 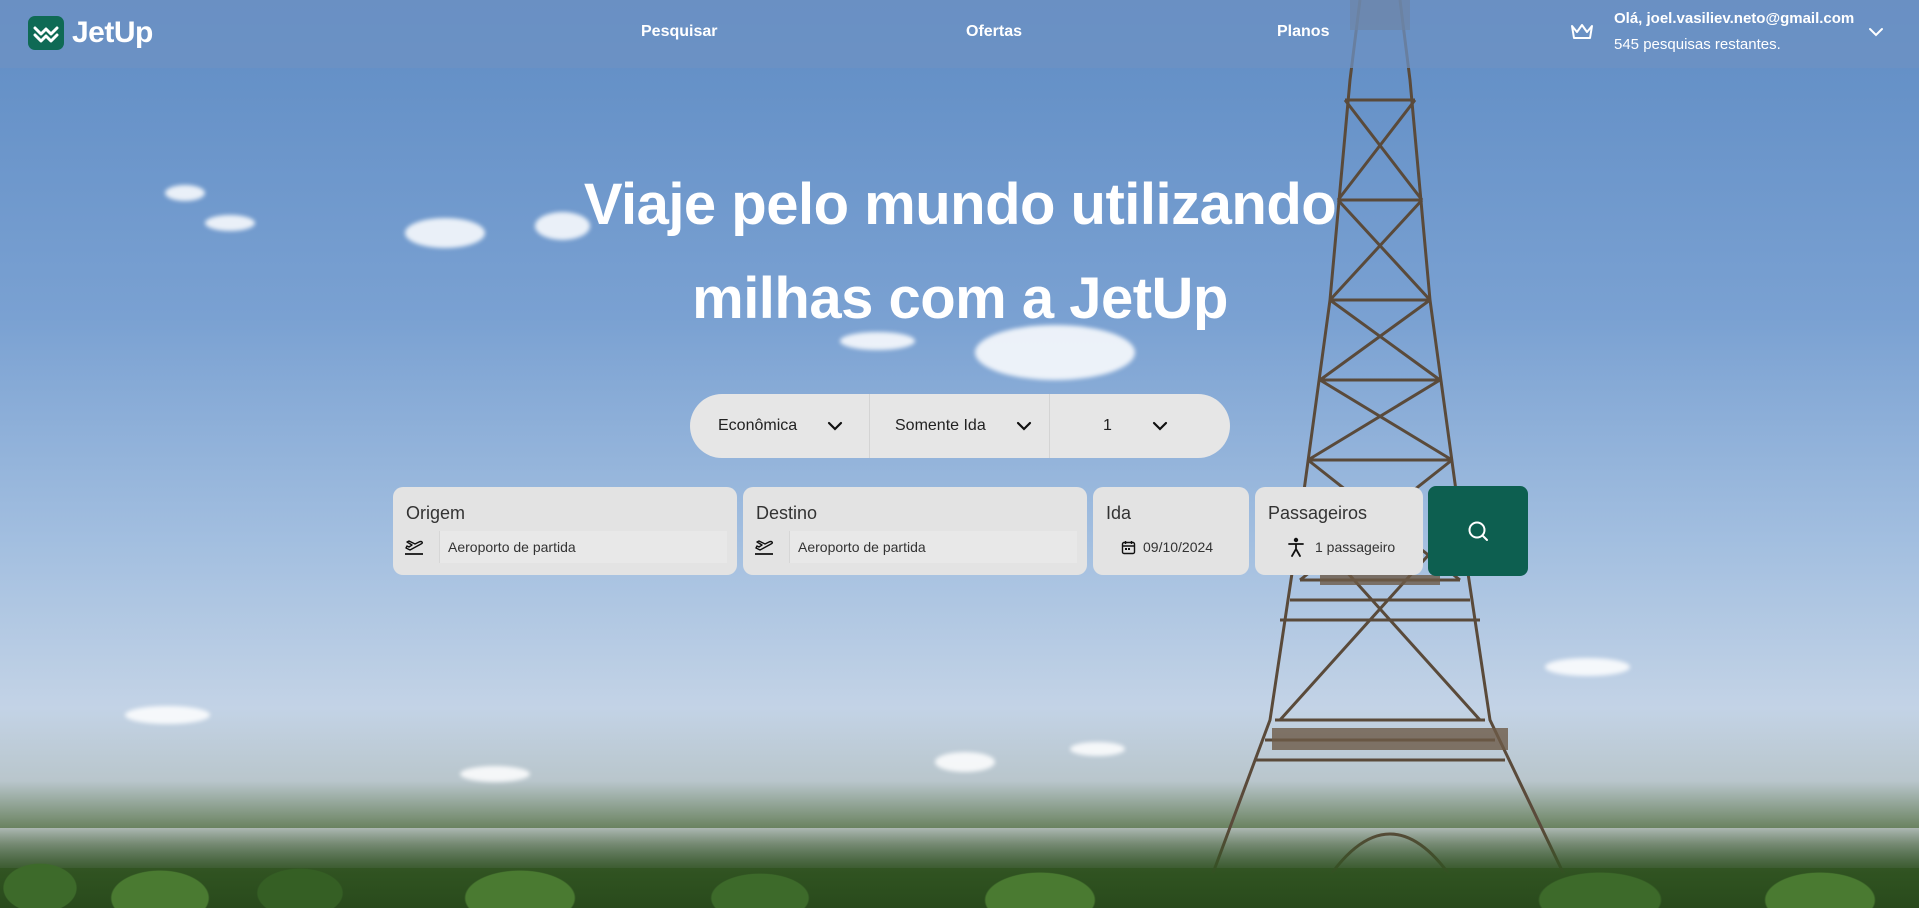 I want to click on calendar-icon, so click(x=1128, y=547).